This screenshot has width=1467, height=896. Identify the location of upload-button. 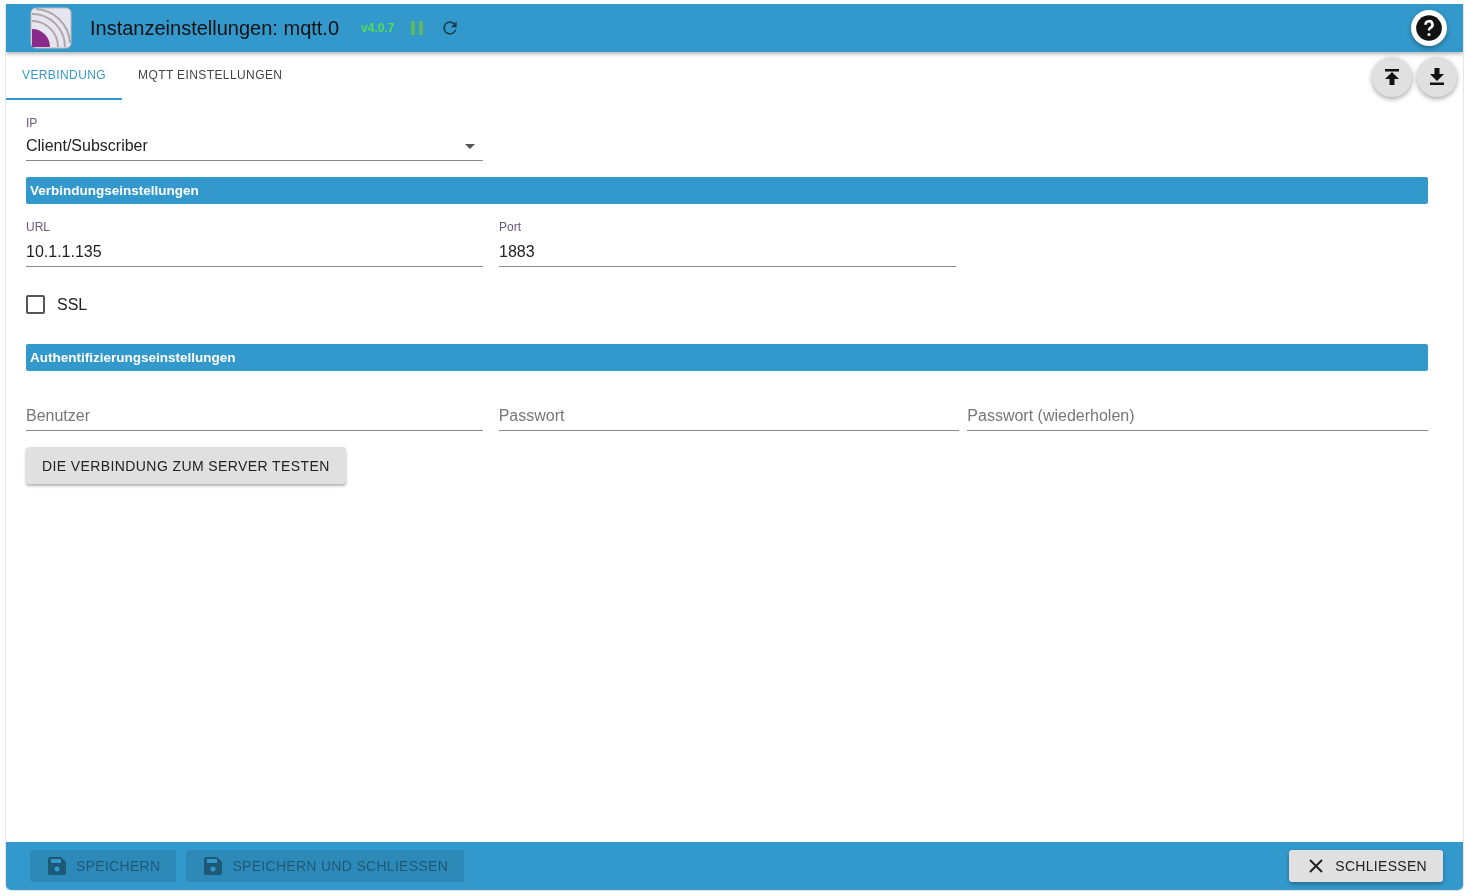
(1392, 77).